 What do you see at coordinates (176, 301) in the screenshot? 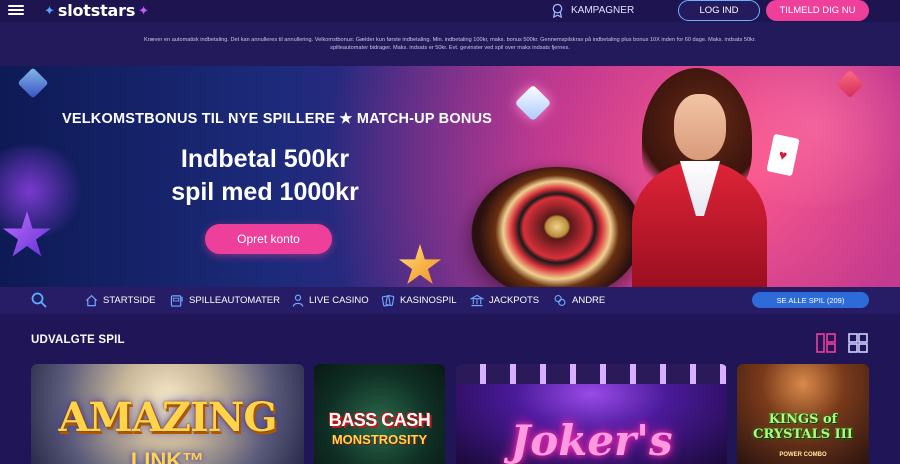
I see `slot-machine-icon` at bounding box center [176, 301].